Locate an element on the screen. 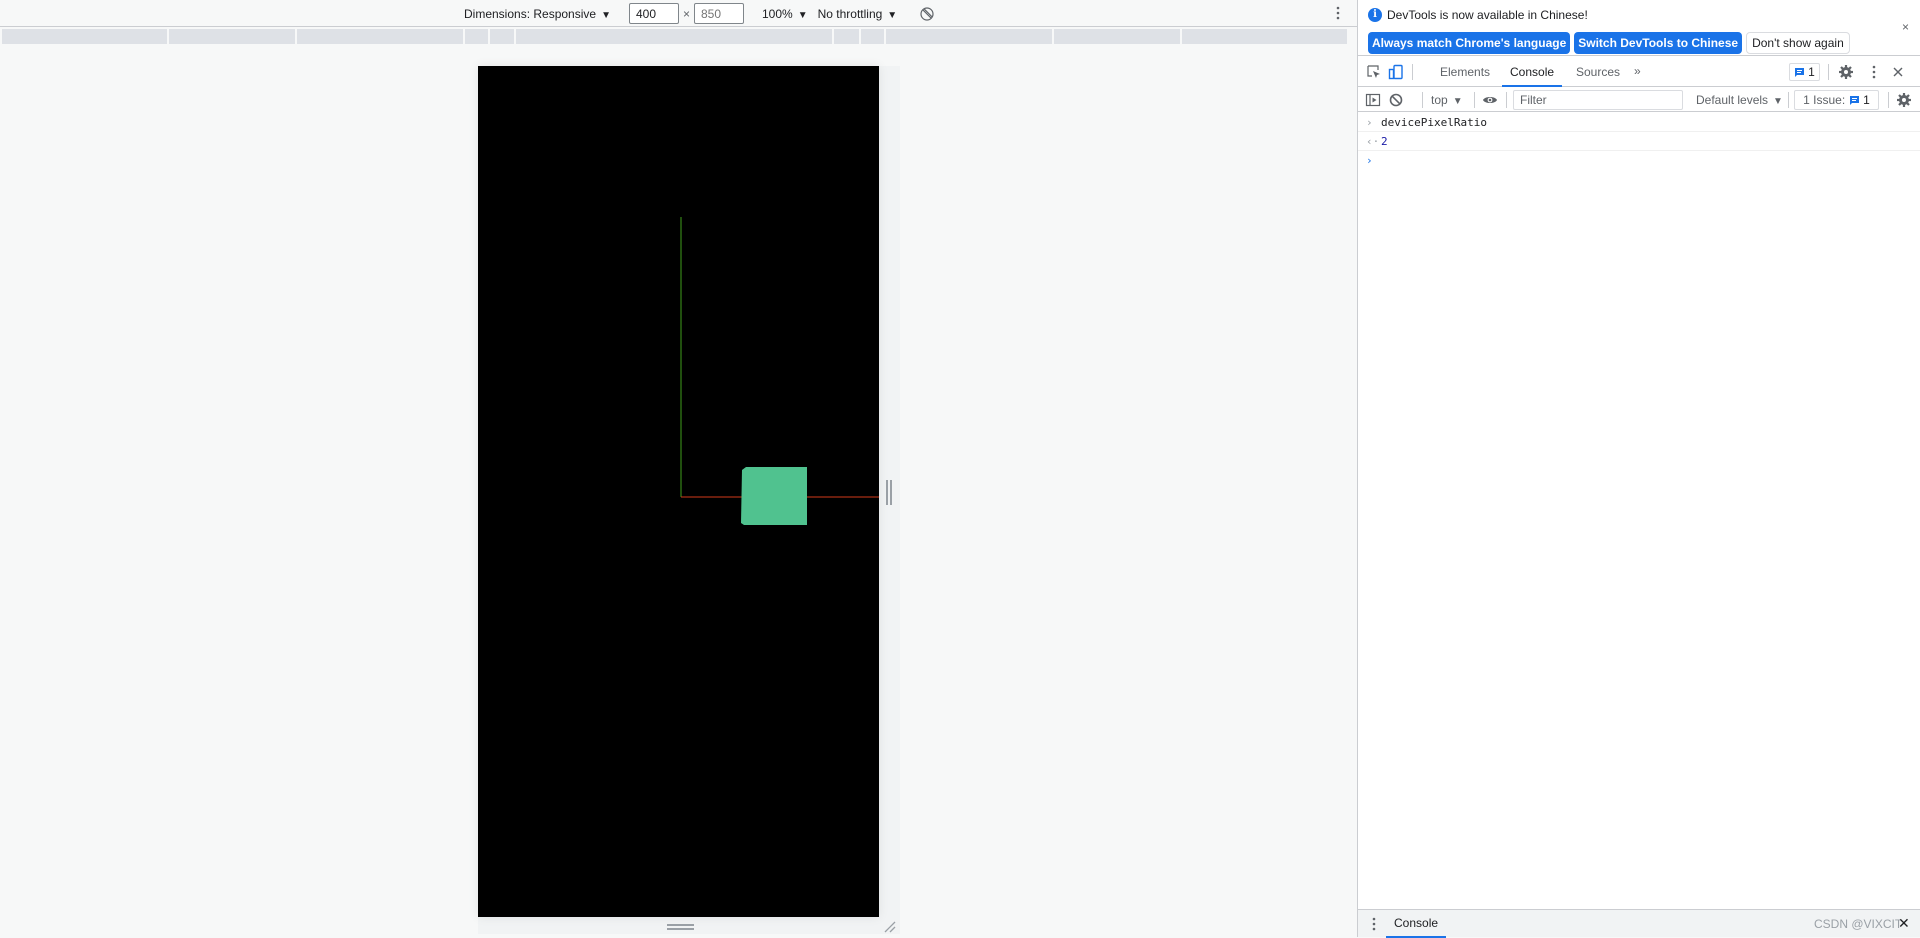  dimensions-select: Dimensions: Responsive ▼ is located at coordinates (537, 14).